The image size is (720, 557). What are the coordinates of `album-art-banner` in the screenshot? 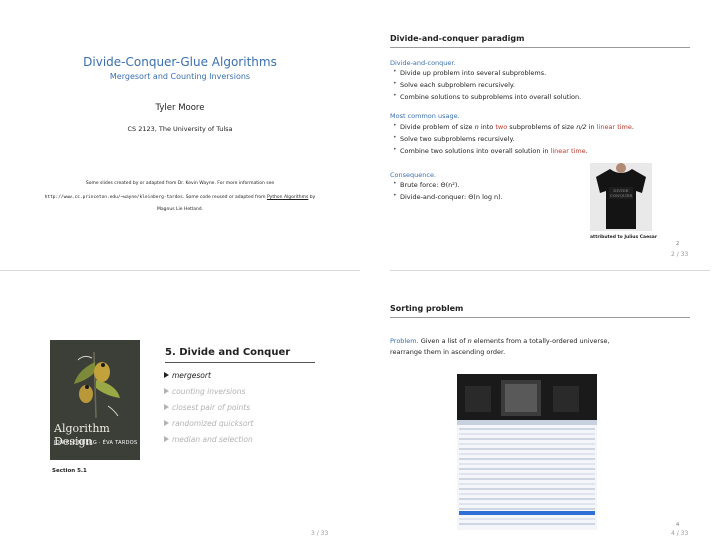 It's located at (527, 397).